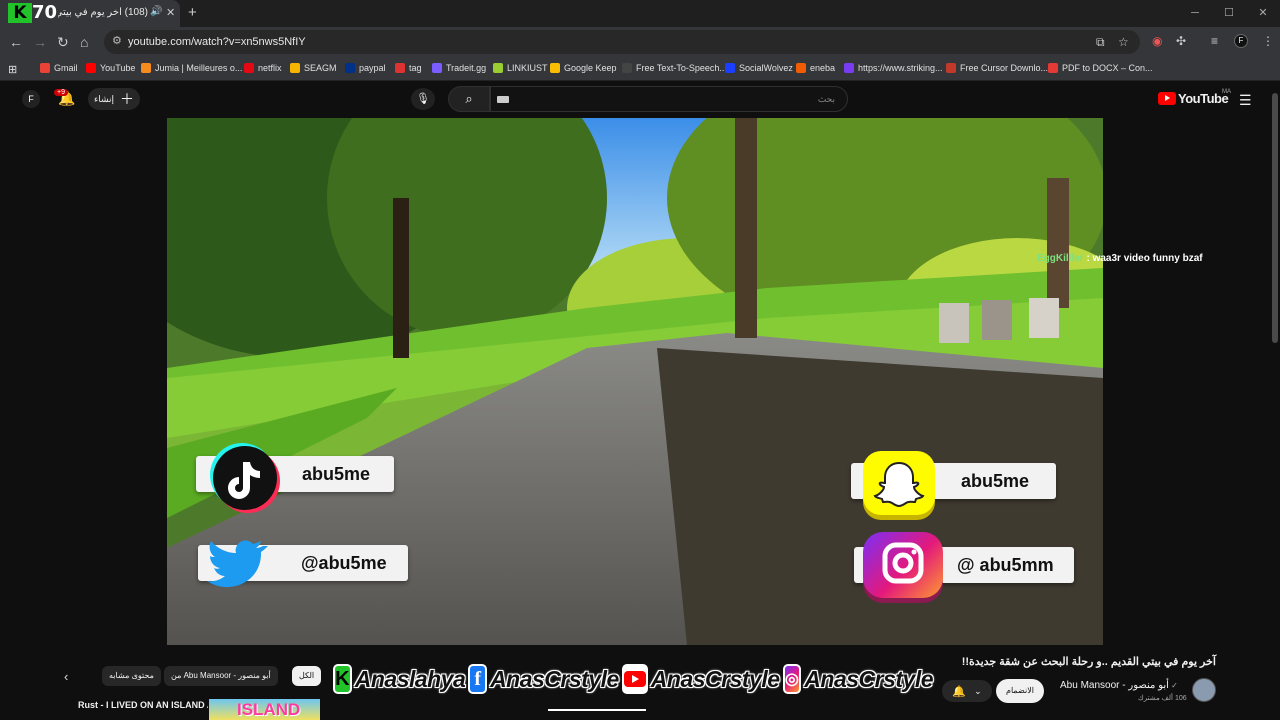 Image resolution: width=1280 pixels, height=720 pixels. Describe the element at coordinates (117, 40) in the screenshot. I see `site-info-icon: ⚙` at that location.